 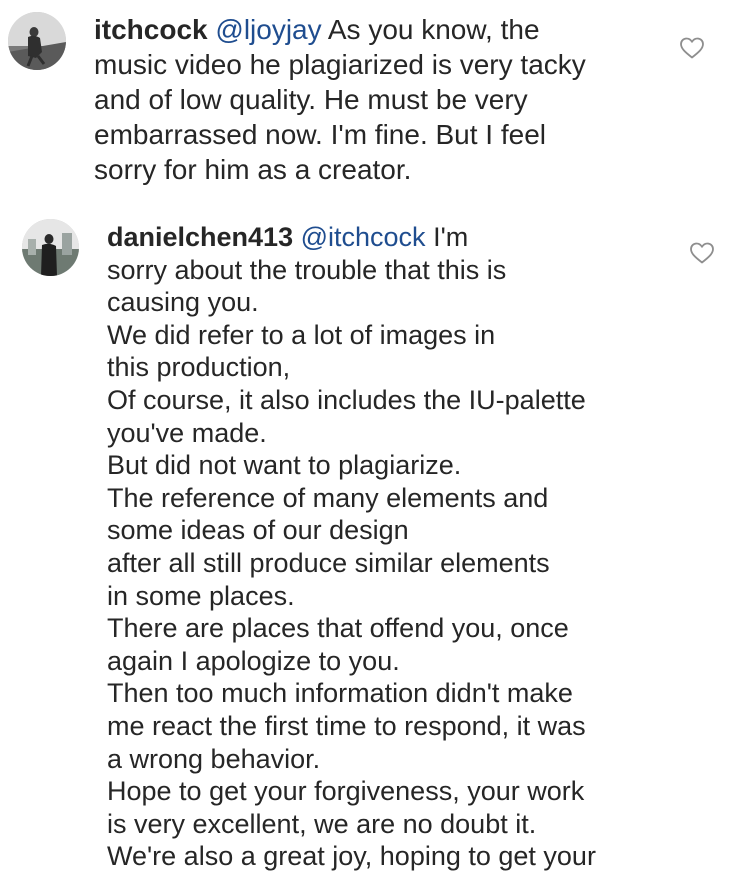 I want to click on comment-mention: @itchcock, so click(x=363, y=237).